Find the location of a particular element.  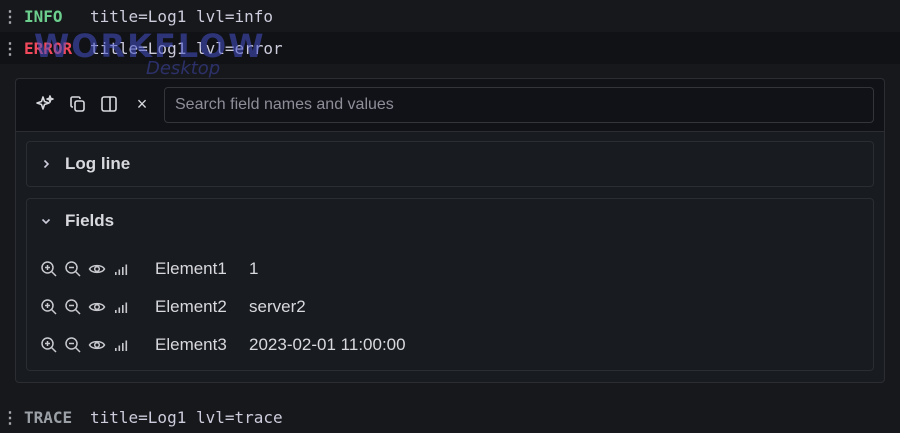

split-view-icon is located at coordinates (109, 104).